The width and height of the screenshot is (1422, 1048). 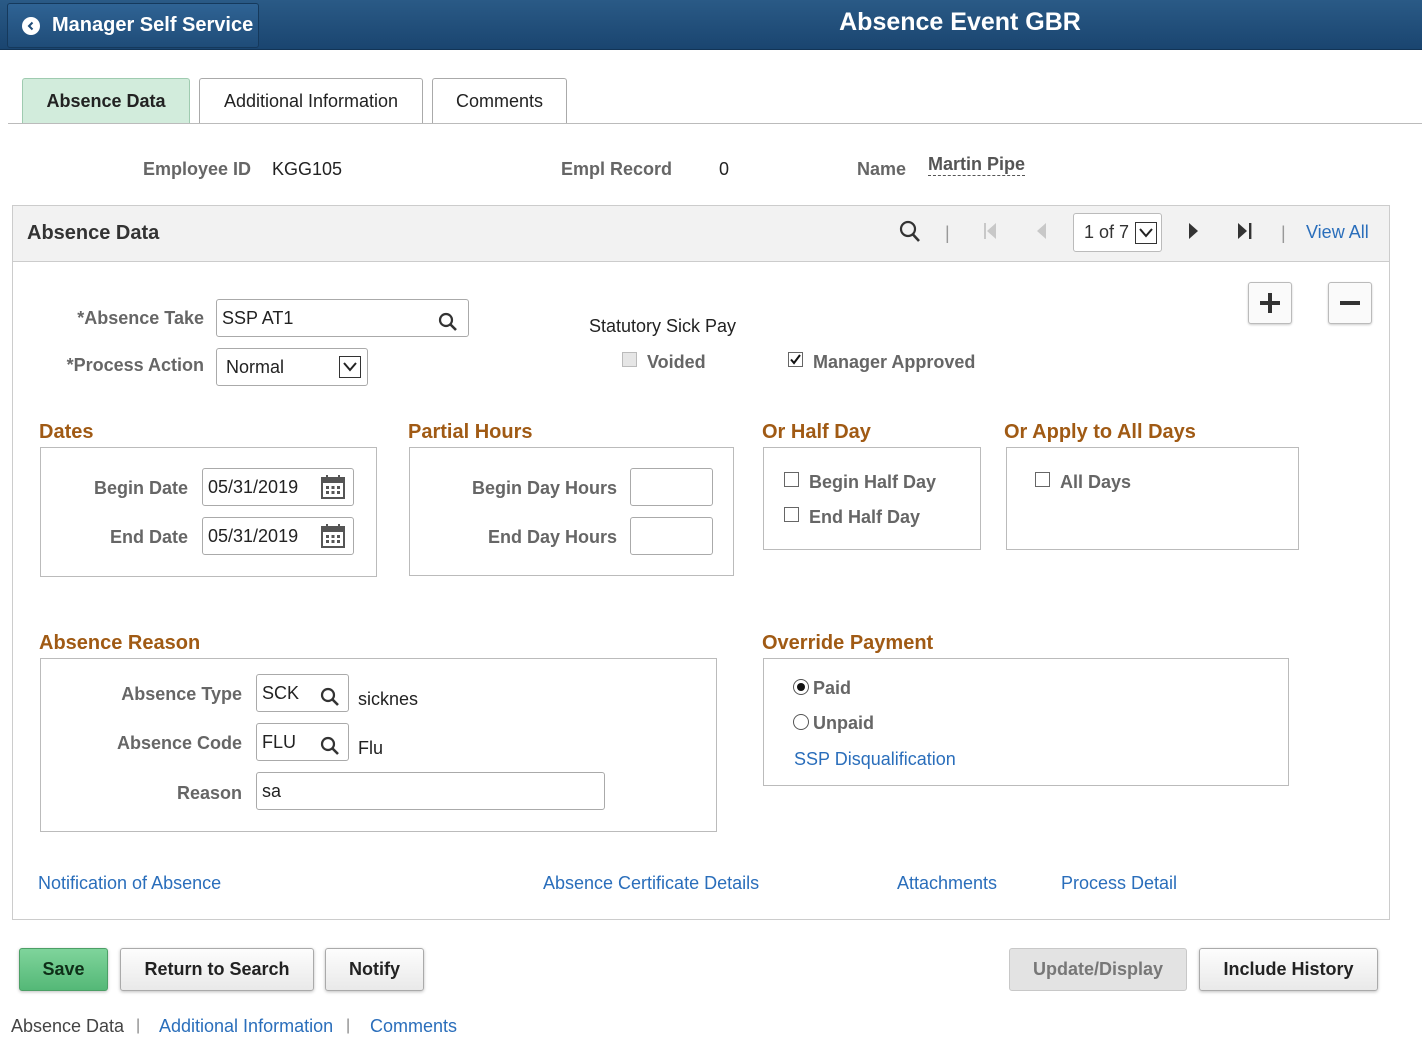 What do you see at coordinates (875, 759) in the screenshot?
I see `ssp-disqualification-link: SSP Disqualification` at bounding box center [875, 759].